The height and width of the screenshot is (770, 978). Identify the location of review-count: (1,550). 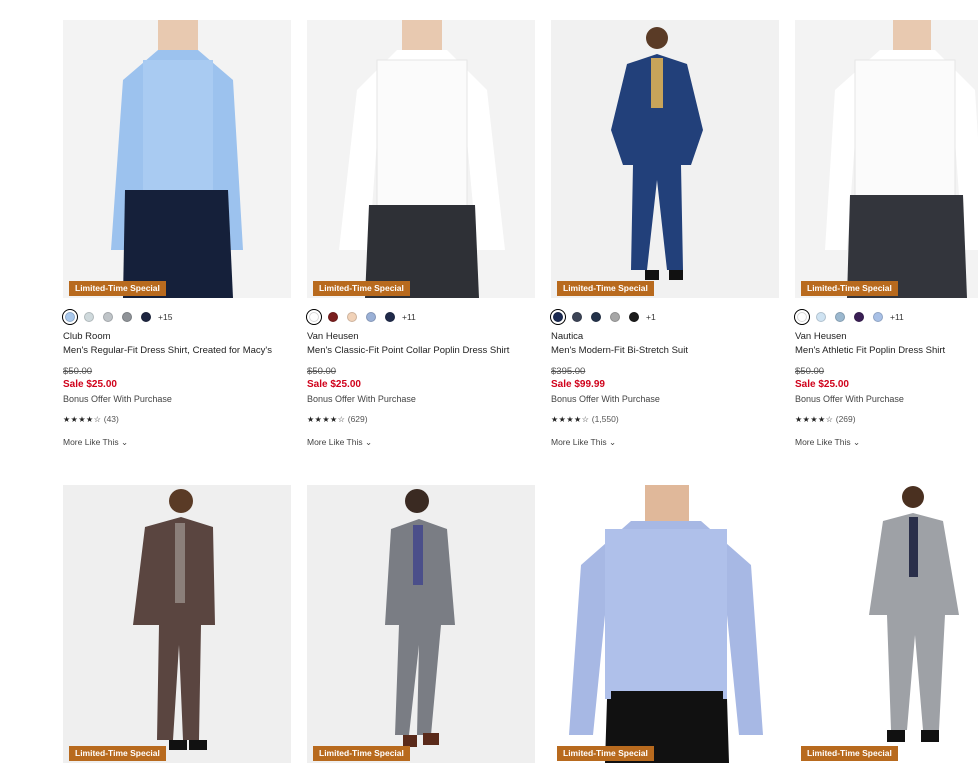
(605, 419).